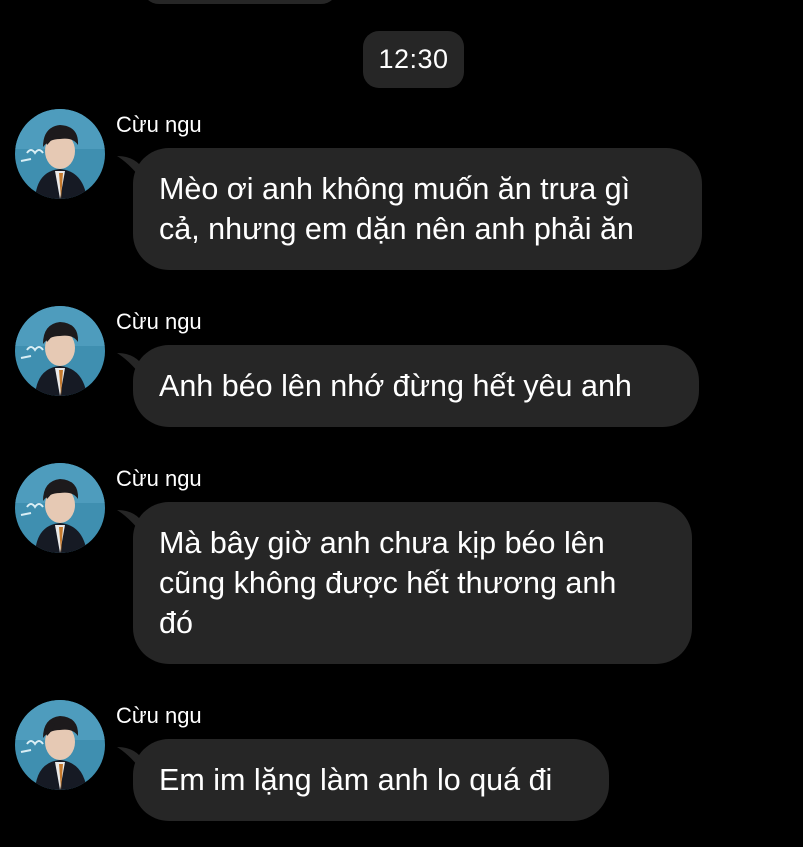 This screenshot has width=803, height=847. Describe the element at coordinates (176, 623) in the screenshot. I see `message-text: đó` at that location.